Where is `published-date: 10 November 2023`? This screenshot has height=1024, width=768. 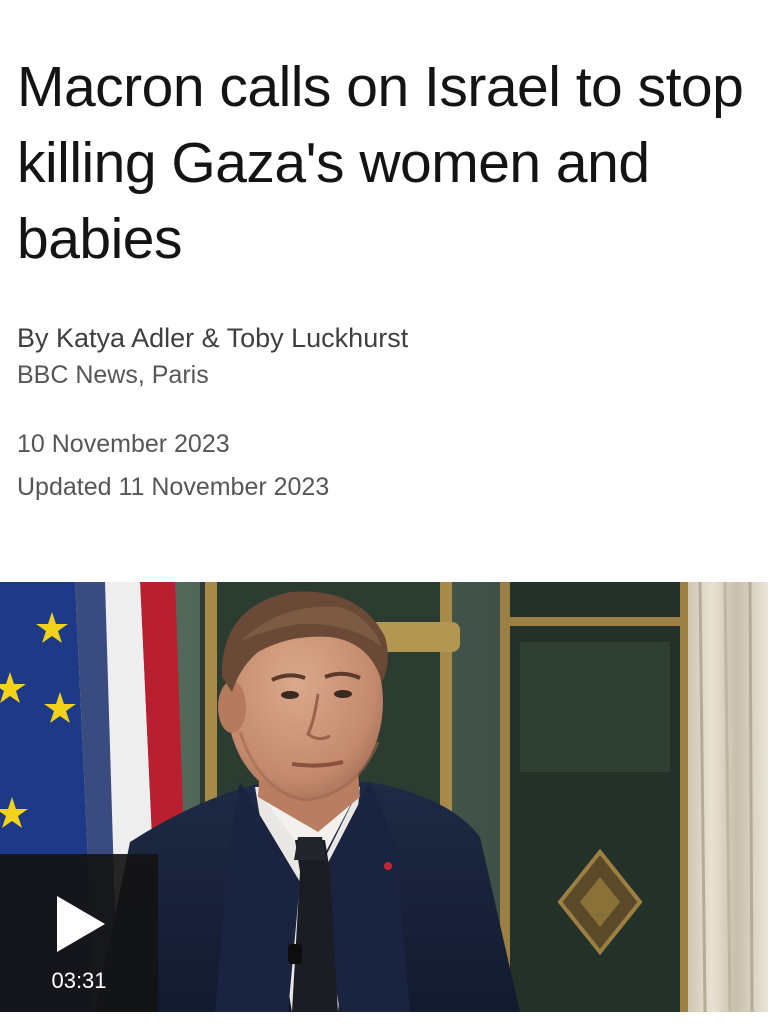
published-date: 10 November 2023 is located at coordinates (123, 444).